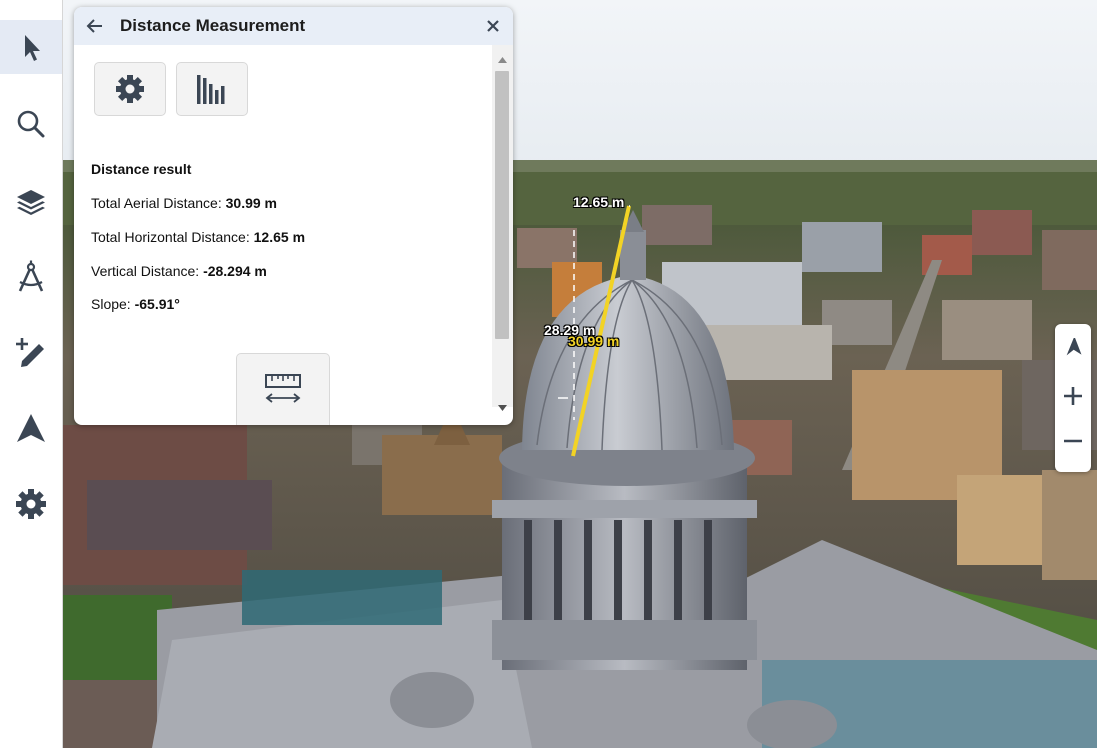 This screenshot has width=1097, height=748. I want to click on measurement-settings-button, so click(130, 89).